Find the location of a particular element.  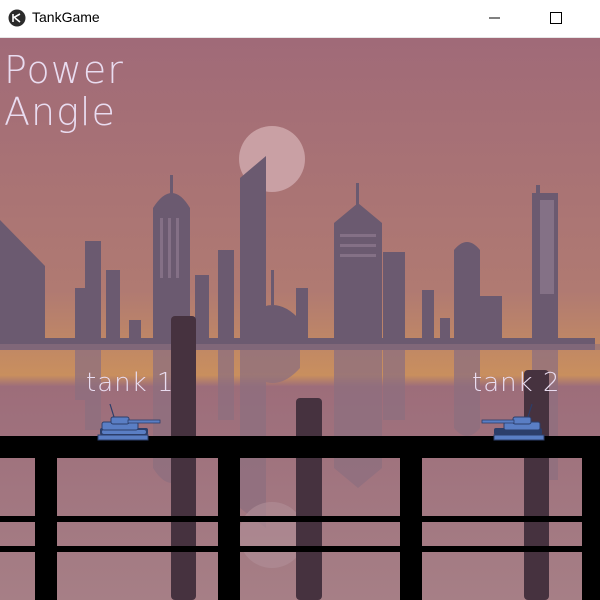

tank-1-label: tank 1 is located at coordinates (130, 383).